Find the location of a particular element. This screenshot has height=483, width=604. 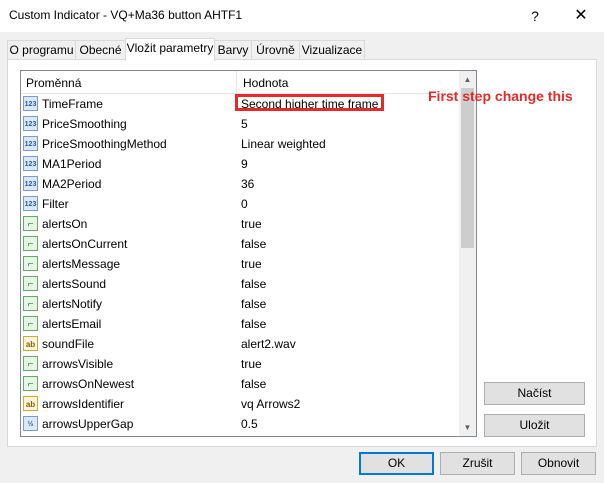

parameter-name: PriceSmoothing is located at coordinates (84, 124).